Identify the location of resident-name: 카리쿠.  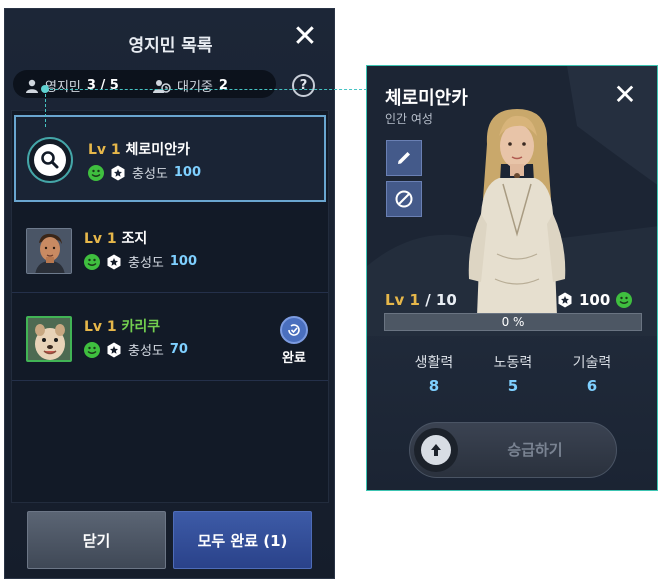
(141, 327).